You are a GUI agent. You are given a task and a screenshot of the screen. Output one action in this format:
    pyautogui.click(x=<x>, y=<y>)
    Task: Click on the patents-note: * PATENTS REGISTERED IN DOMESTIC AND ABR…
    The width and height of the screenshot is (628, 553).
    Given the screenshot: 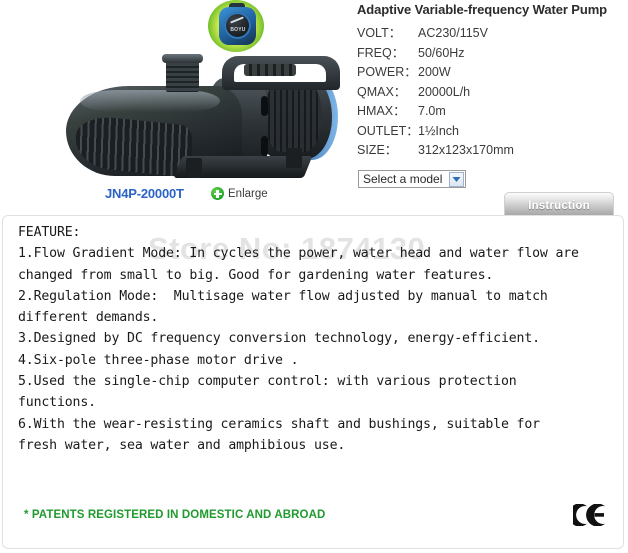 What is the action you would take?
    pyautogui.click(x=175, y=515)
    